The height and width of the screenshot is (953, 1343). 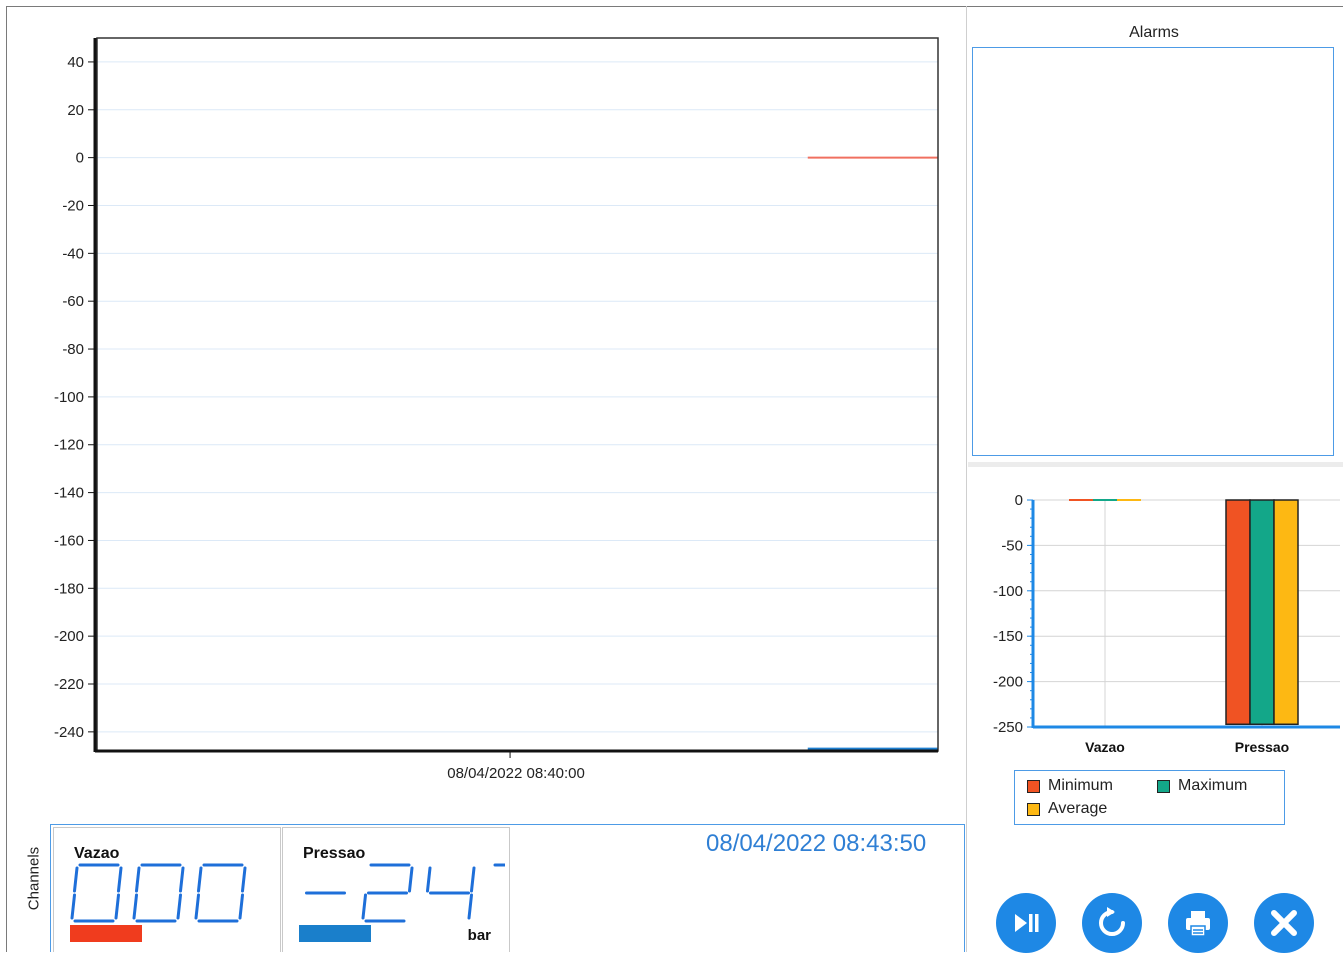 I want to click on play-pause-button, so click(x=1026, y=923).